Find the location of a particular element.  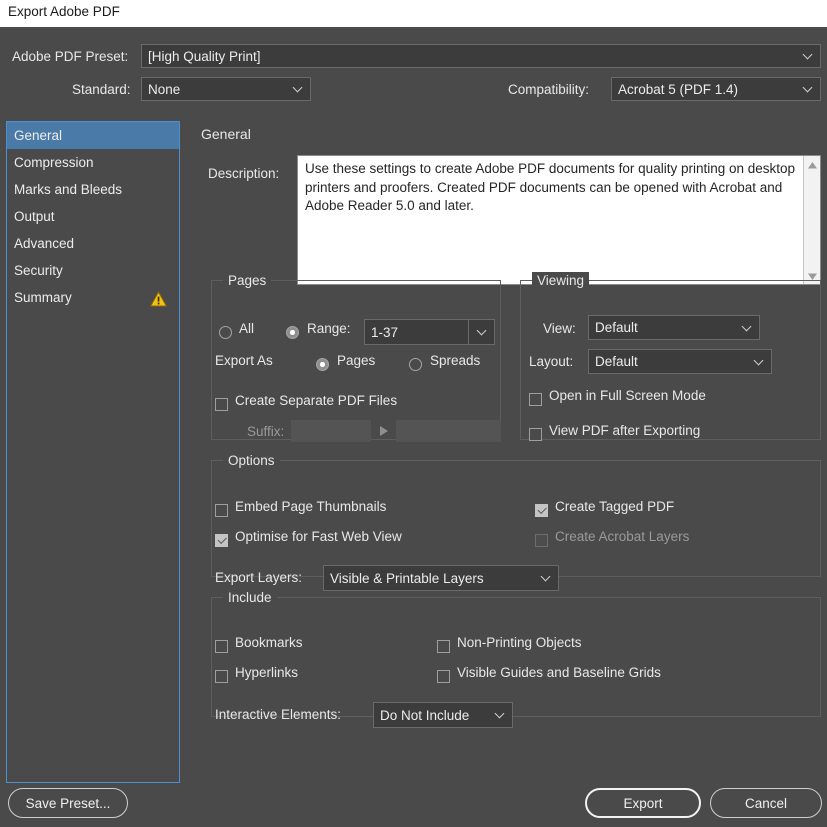

range-value: 1-37 is located at coordinates (385, 332).